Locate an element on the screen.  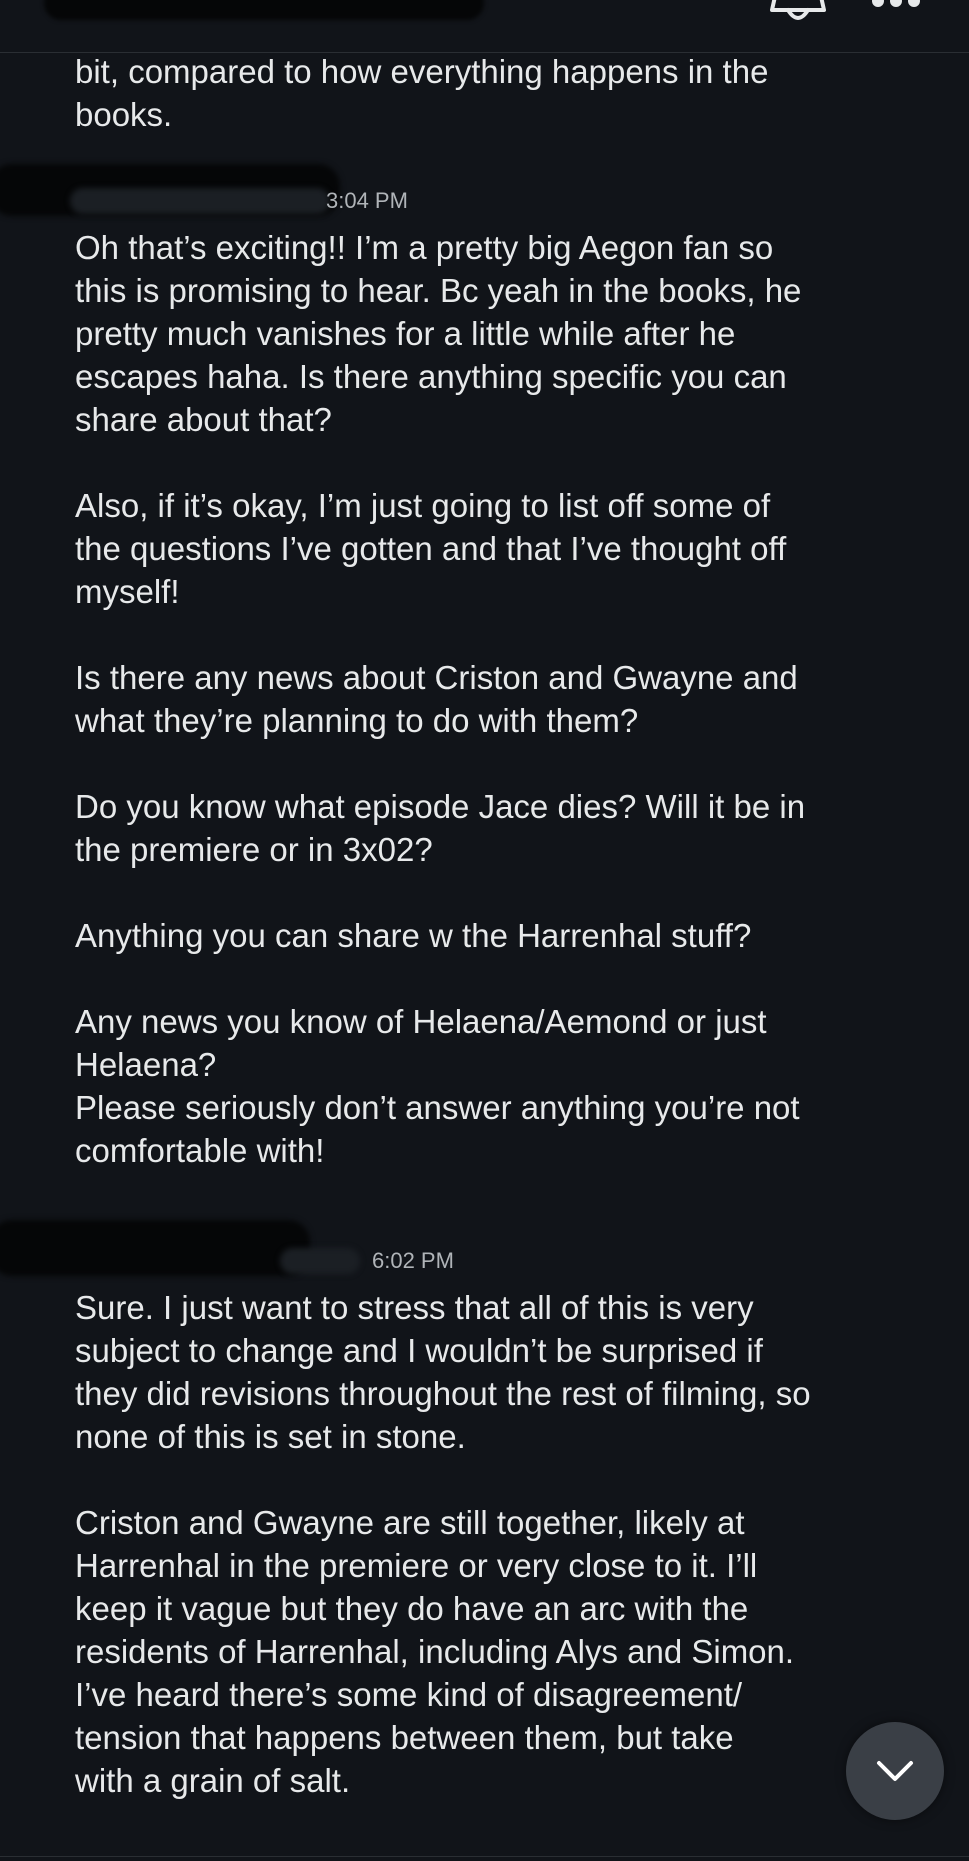
top-bar is located at coordinates (484, 26).